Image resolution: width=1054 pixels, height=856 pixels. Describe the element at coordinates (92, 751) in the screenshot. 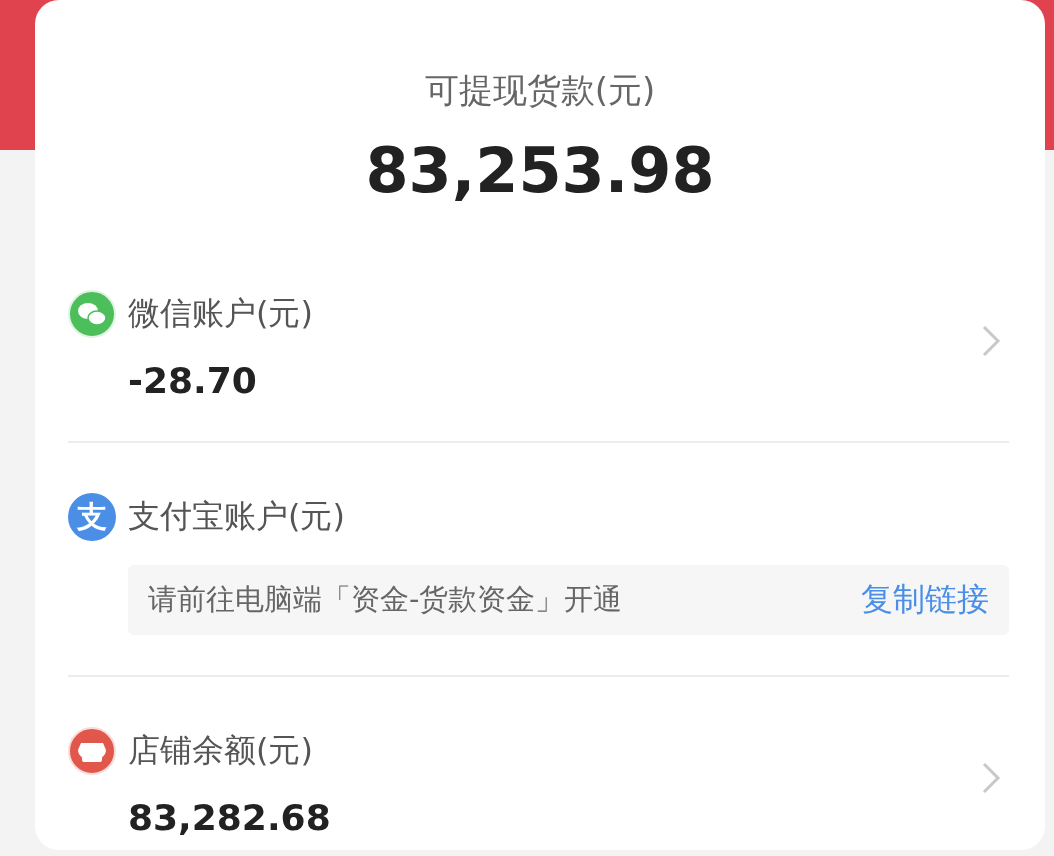

I see `shop-icon` at that location.